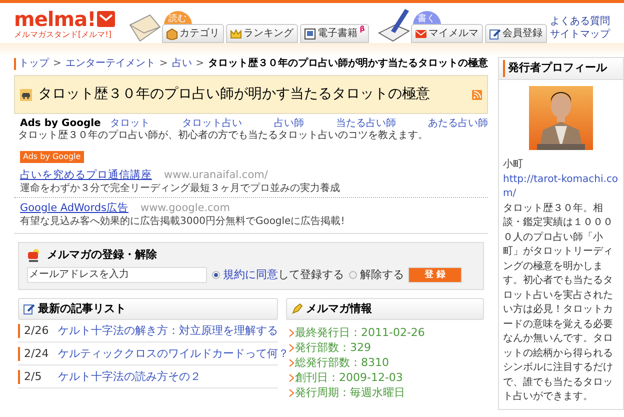 Image resolution: width=624 pixels, height=417 pixels. Describe the element at coordinates (555, 68) in the screenshot. I see `profile-title: 発行者プロフィール` at that location.